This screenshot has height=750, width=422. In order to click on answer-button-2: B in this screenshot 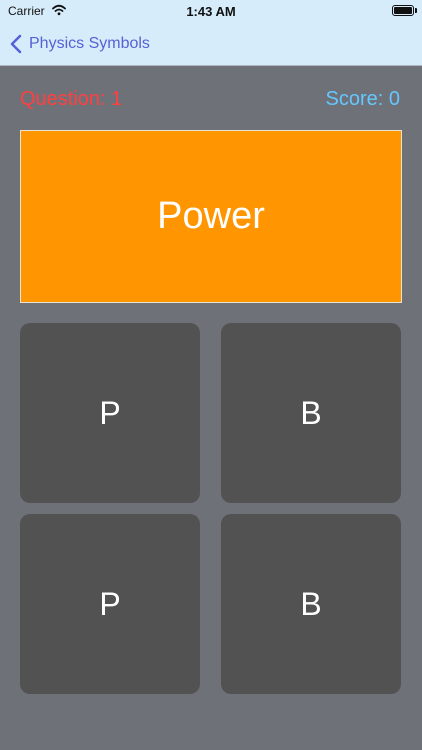, I will do `click(311, 413)`.